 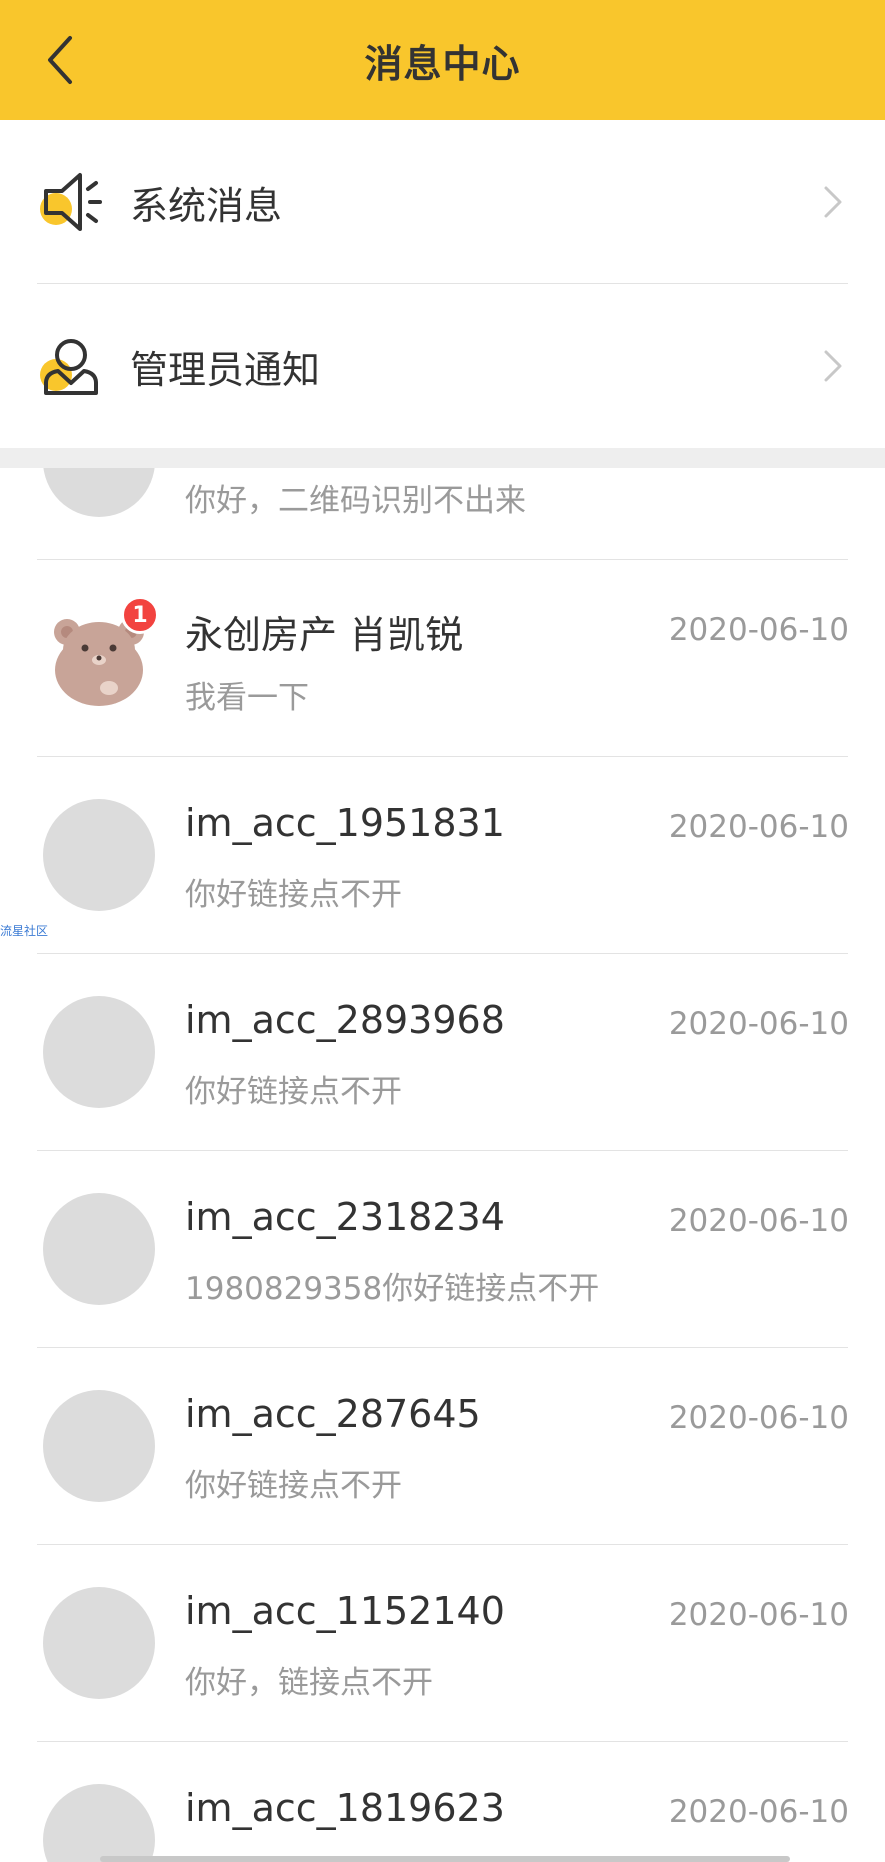 I want to click on menu-item-label: 系统消息, so click(x=206, y=205).